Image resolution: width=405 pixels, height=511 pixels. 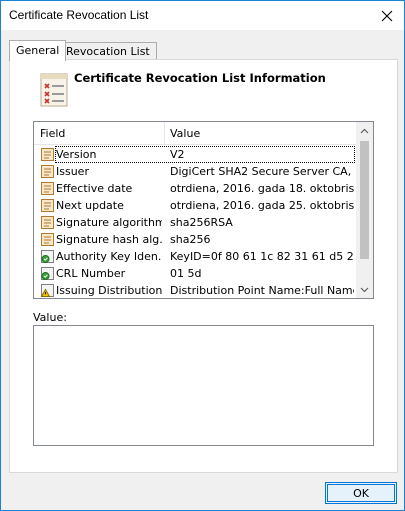 I want to click on list-row-signature-algorithm: Signature algorithm sha256RSA, so click(x=195, y=222).